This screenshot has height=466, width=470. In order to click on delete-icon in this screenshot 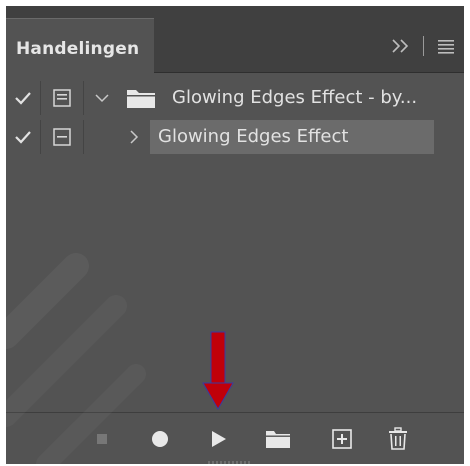, I will do `click(398, 438)`.